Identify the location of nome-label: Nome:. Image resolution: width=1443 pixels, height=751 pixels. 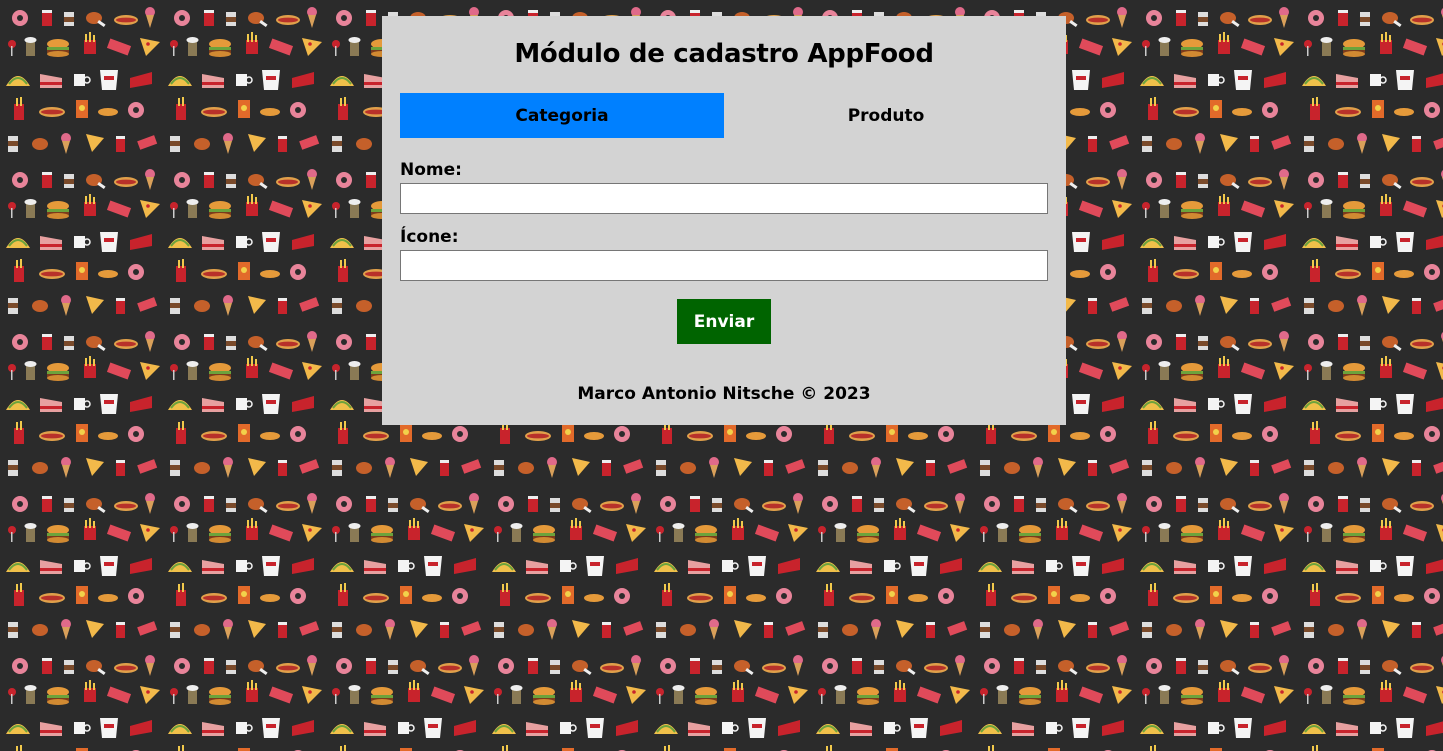
(431, 170).